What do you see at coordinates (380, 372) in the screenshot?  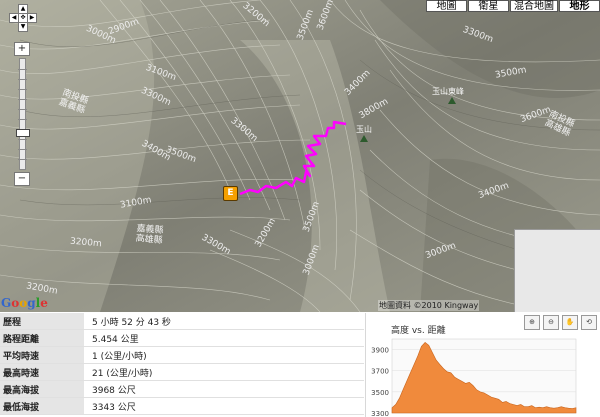 I see `chart-y-tick-label: 3700` at bounding box center [380, 372].